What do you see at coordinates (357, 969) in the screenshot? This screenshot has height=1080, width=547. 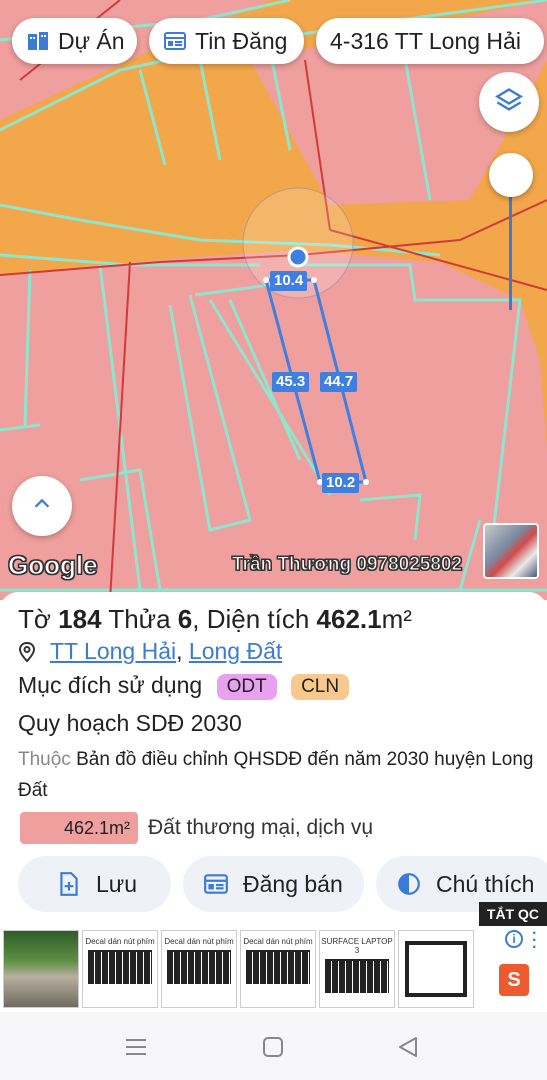 I see `ad-thumb-5: SURFACE LAPTOP 3` at bounding box center [357, 969].